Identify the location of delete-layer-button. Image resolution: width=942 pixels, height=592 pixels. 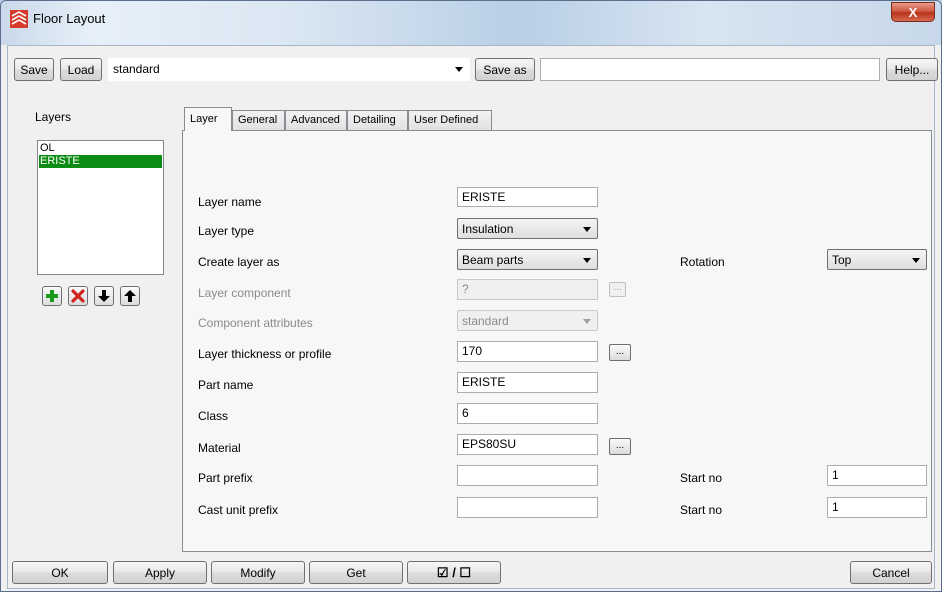
(78, 296).